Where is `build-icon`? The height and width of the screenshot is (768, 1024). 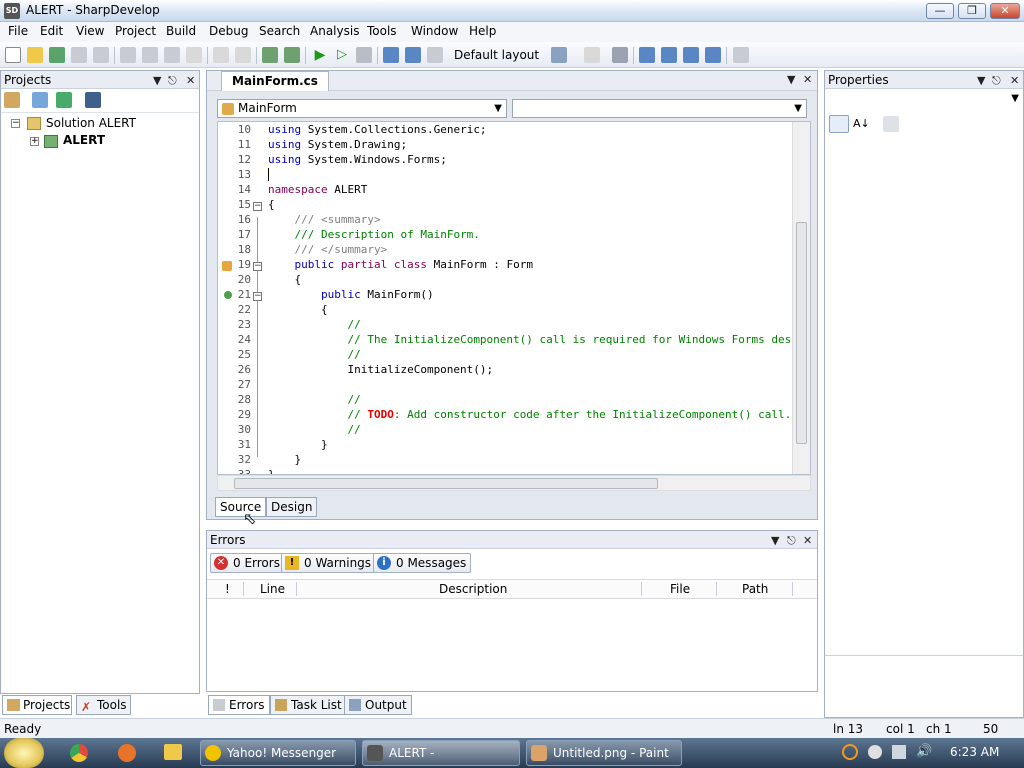 build-icon is located at coordinates (270, 55).